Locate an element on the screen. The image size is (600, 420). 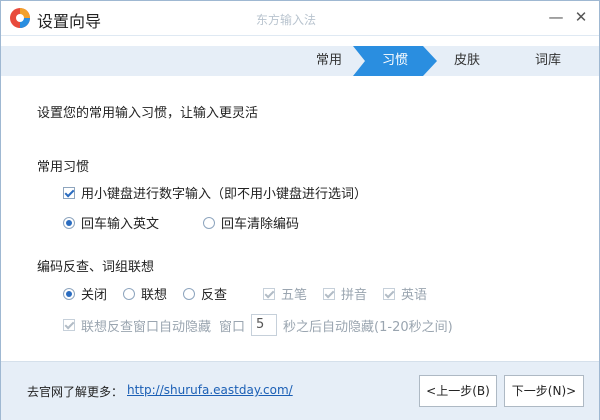
step-common: 常用 is located at coordinates (329, 61).